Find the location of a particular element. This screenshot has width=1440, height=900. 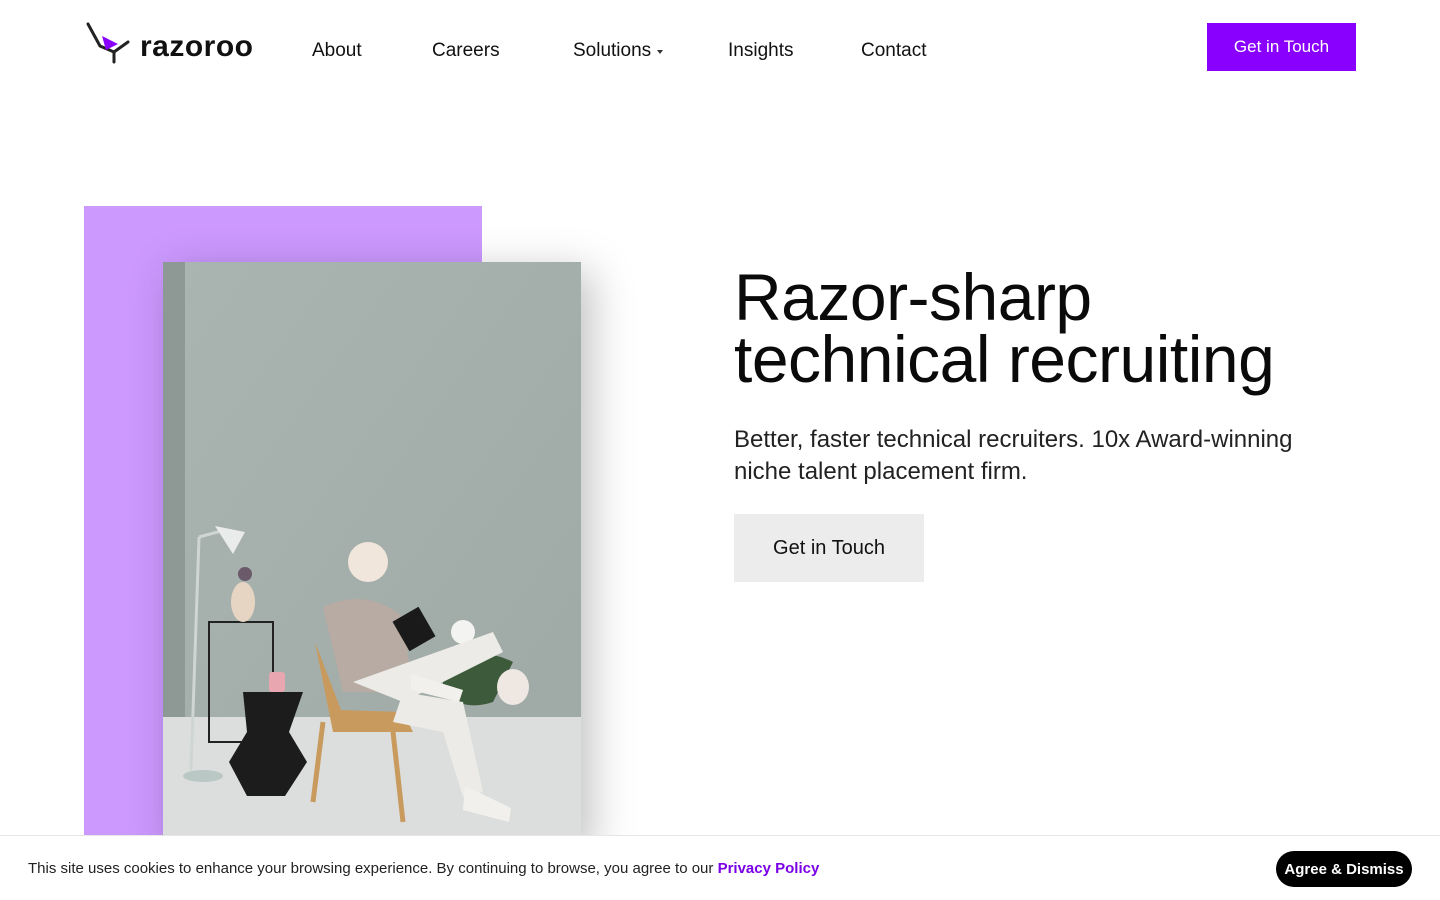

header-get-in-touch-button: Get in Touch is located at coordinates (1281, 47).